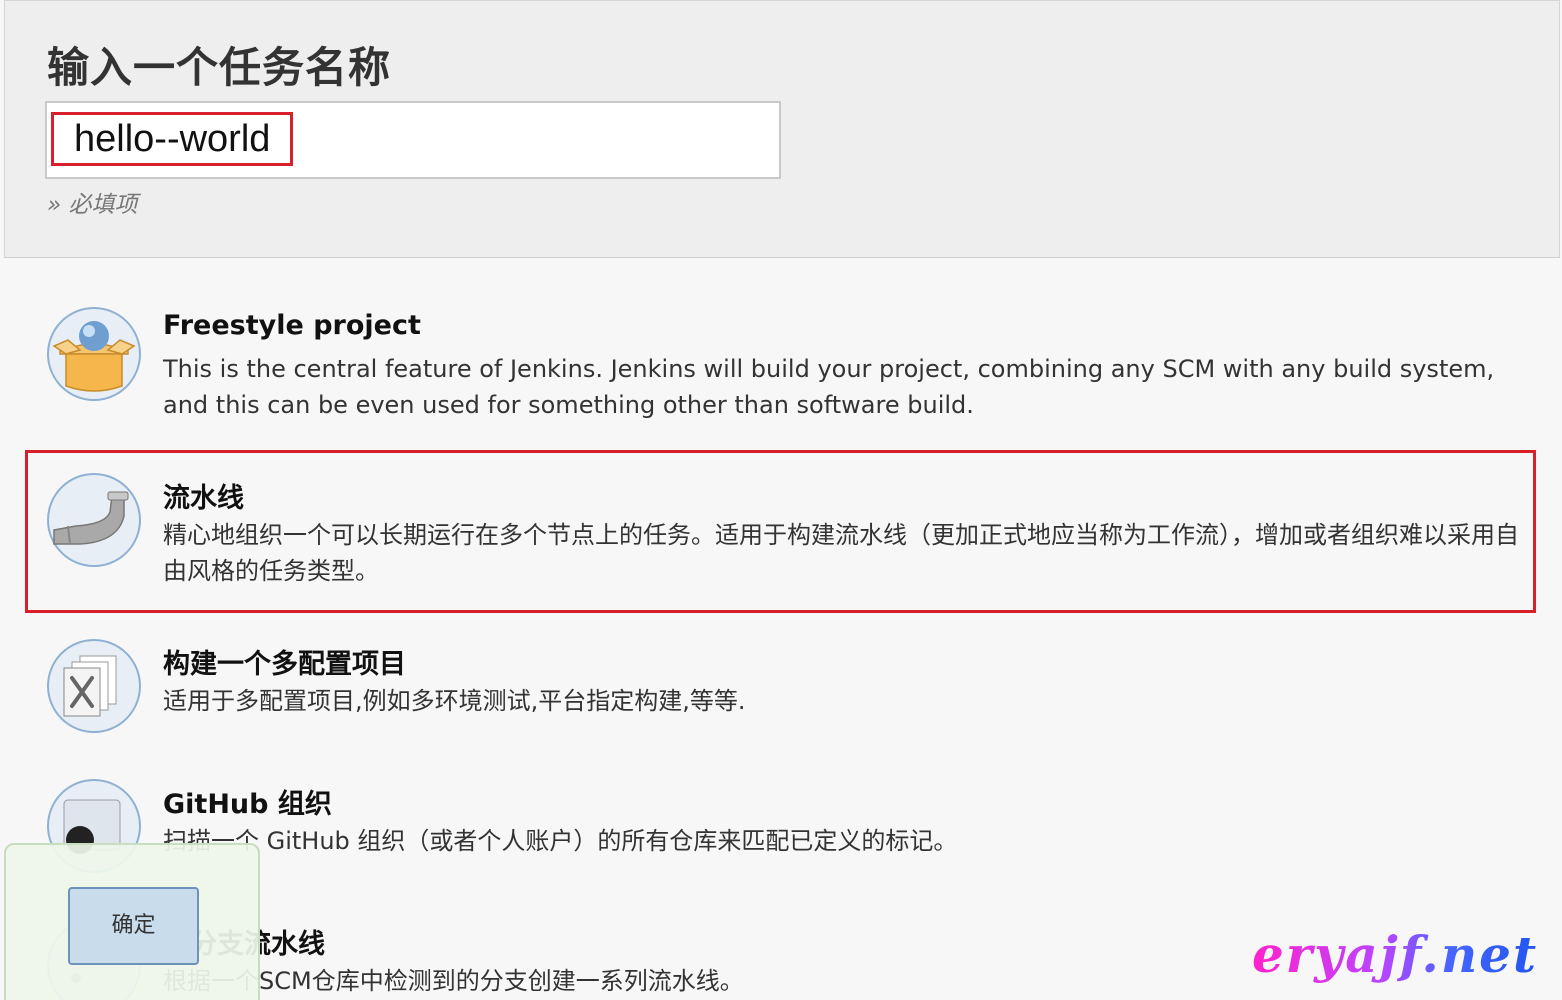  I want to click on watermark-text: eryajf.net, so click(1395, 954).